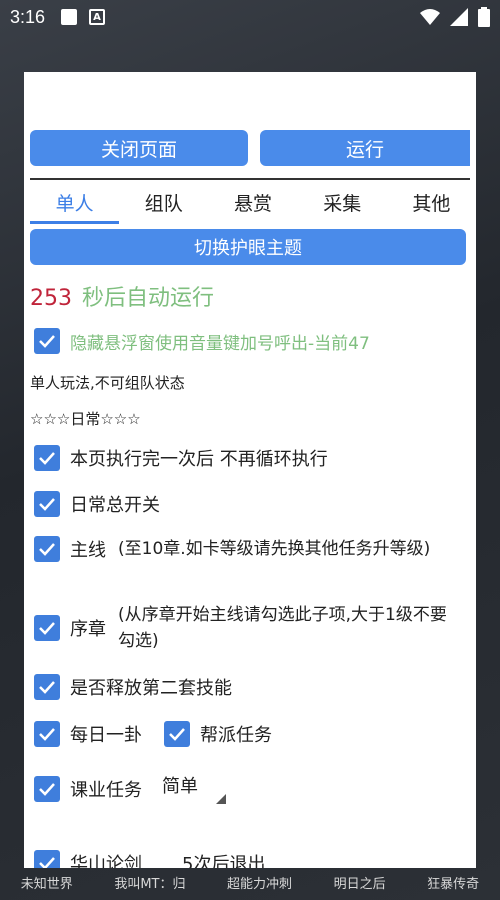 The image size is (500, 900). What do you see at coordinates (51, 298) in the screenshot?
I see `countdown-seconds: 253` at bounding box center [51, 298].